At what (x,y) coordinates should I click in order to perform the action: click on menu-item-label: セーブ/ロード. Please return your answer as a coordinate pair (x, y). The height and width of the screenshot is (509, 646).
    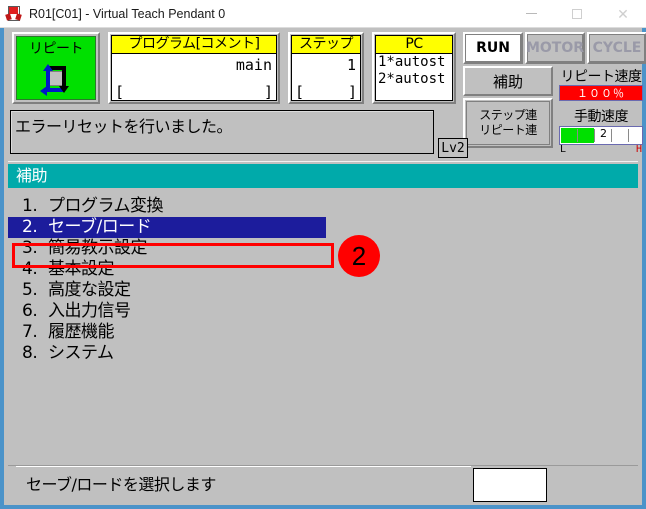
    Looking at the image, I should click on (100, 227).